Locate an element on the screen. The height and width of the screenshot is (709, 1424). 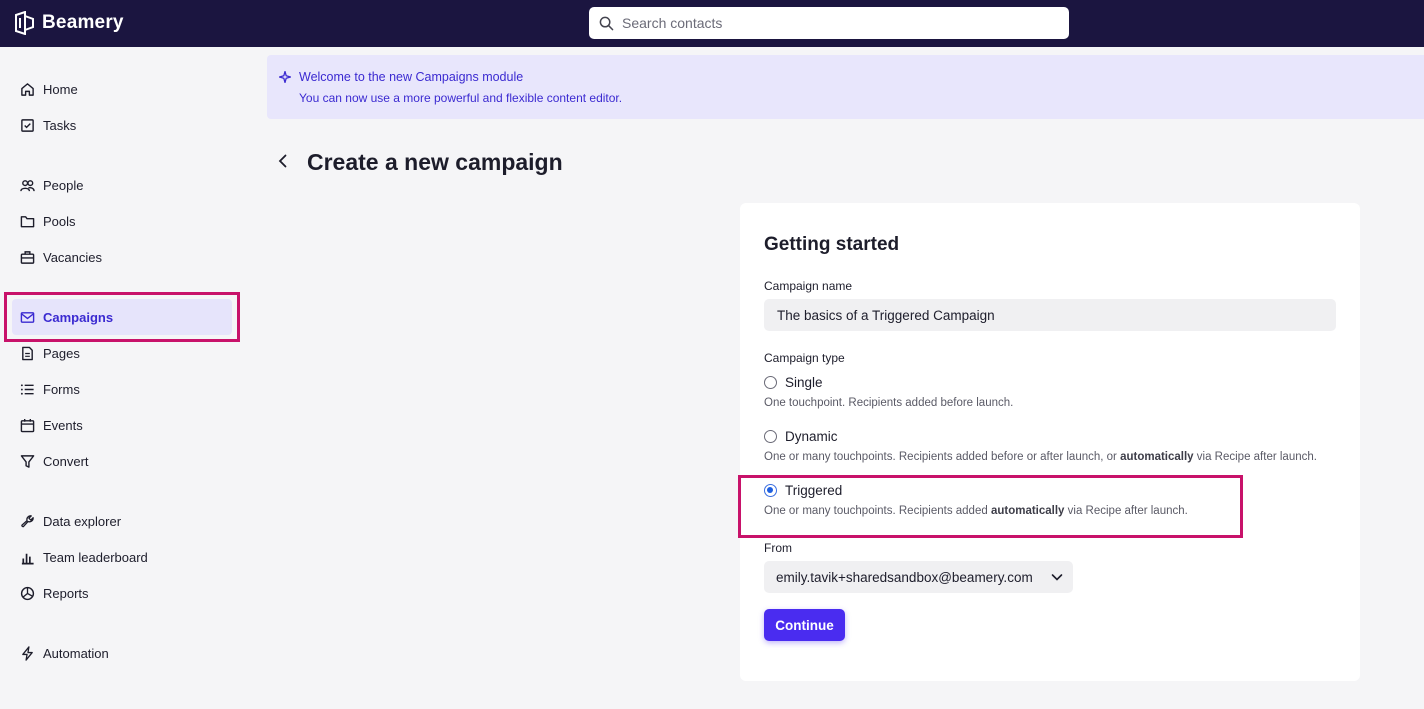
sidebar-item-label: Events is located at coordinates (63, 425).